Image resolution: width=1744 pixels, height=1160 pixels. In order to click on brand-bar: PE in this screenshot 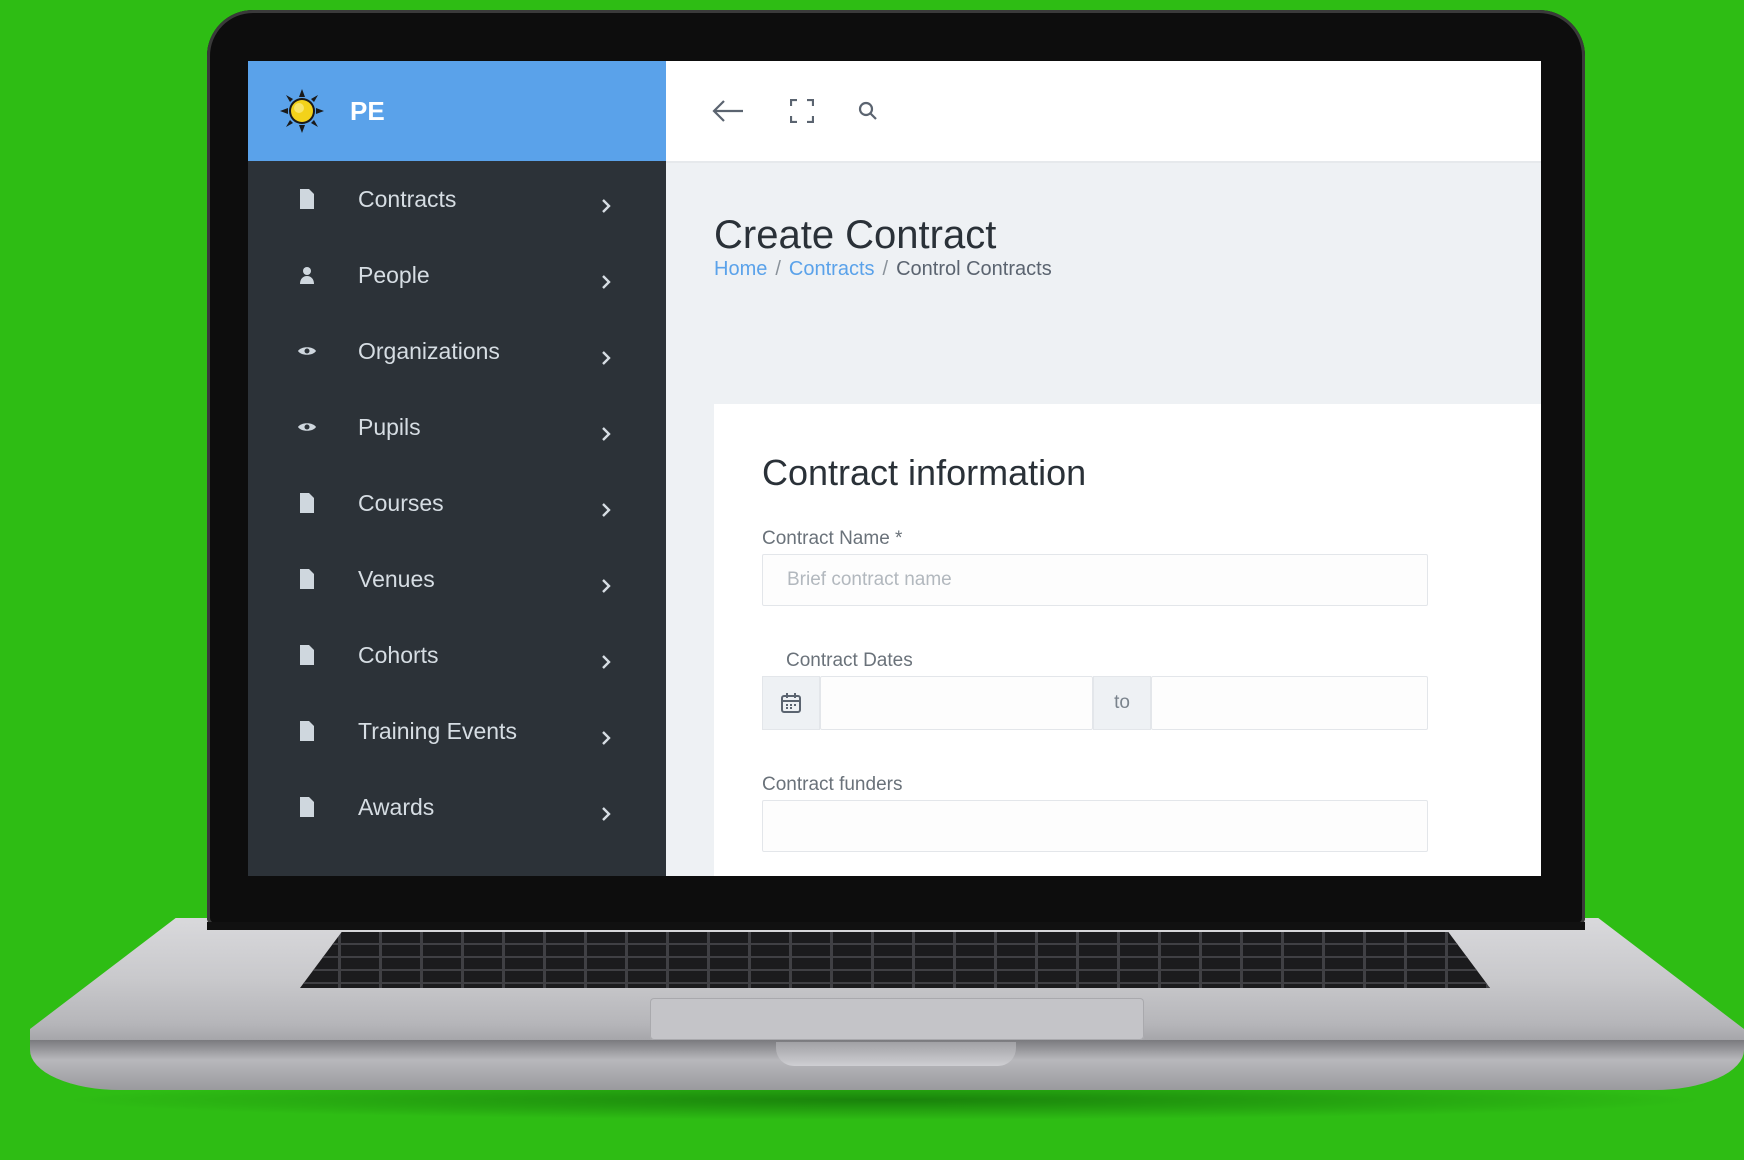, I will do `click(457, 111)`.